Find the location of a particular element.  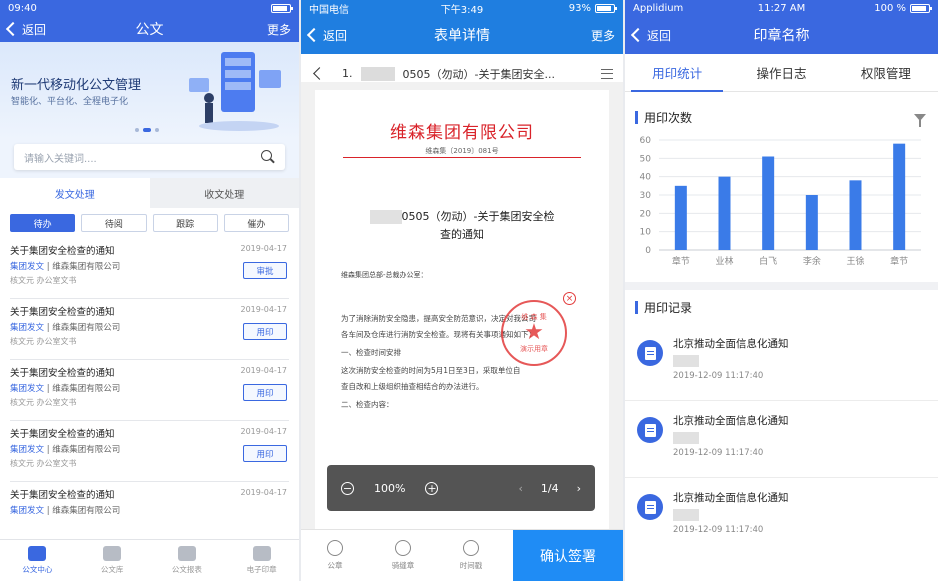

tab-toread: 待阅 is located at coordinates (114, 223).